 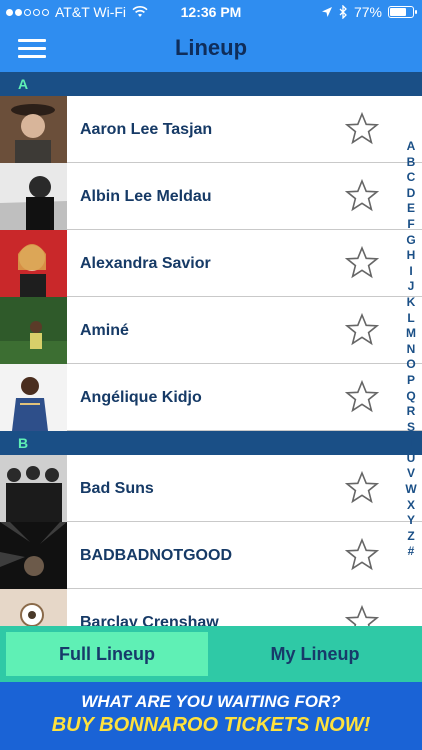 What do you see at coordinates (411, 412) in the screenshot?
I see `index-letter: R` at bounding box center [411, 412].